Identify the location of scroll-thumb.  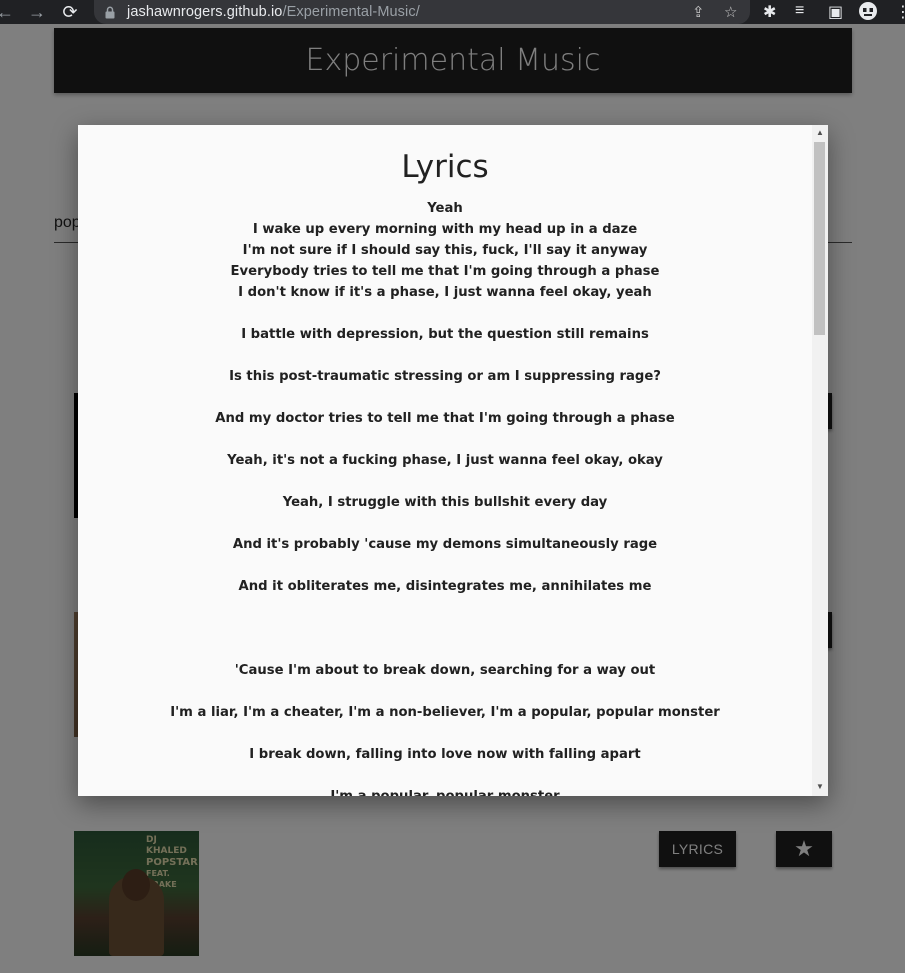
(819, 238).